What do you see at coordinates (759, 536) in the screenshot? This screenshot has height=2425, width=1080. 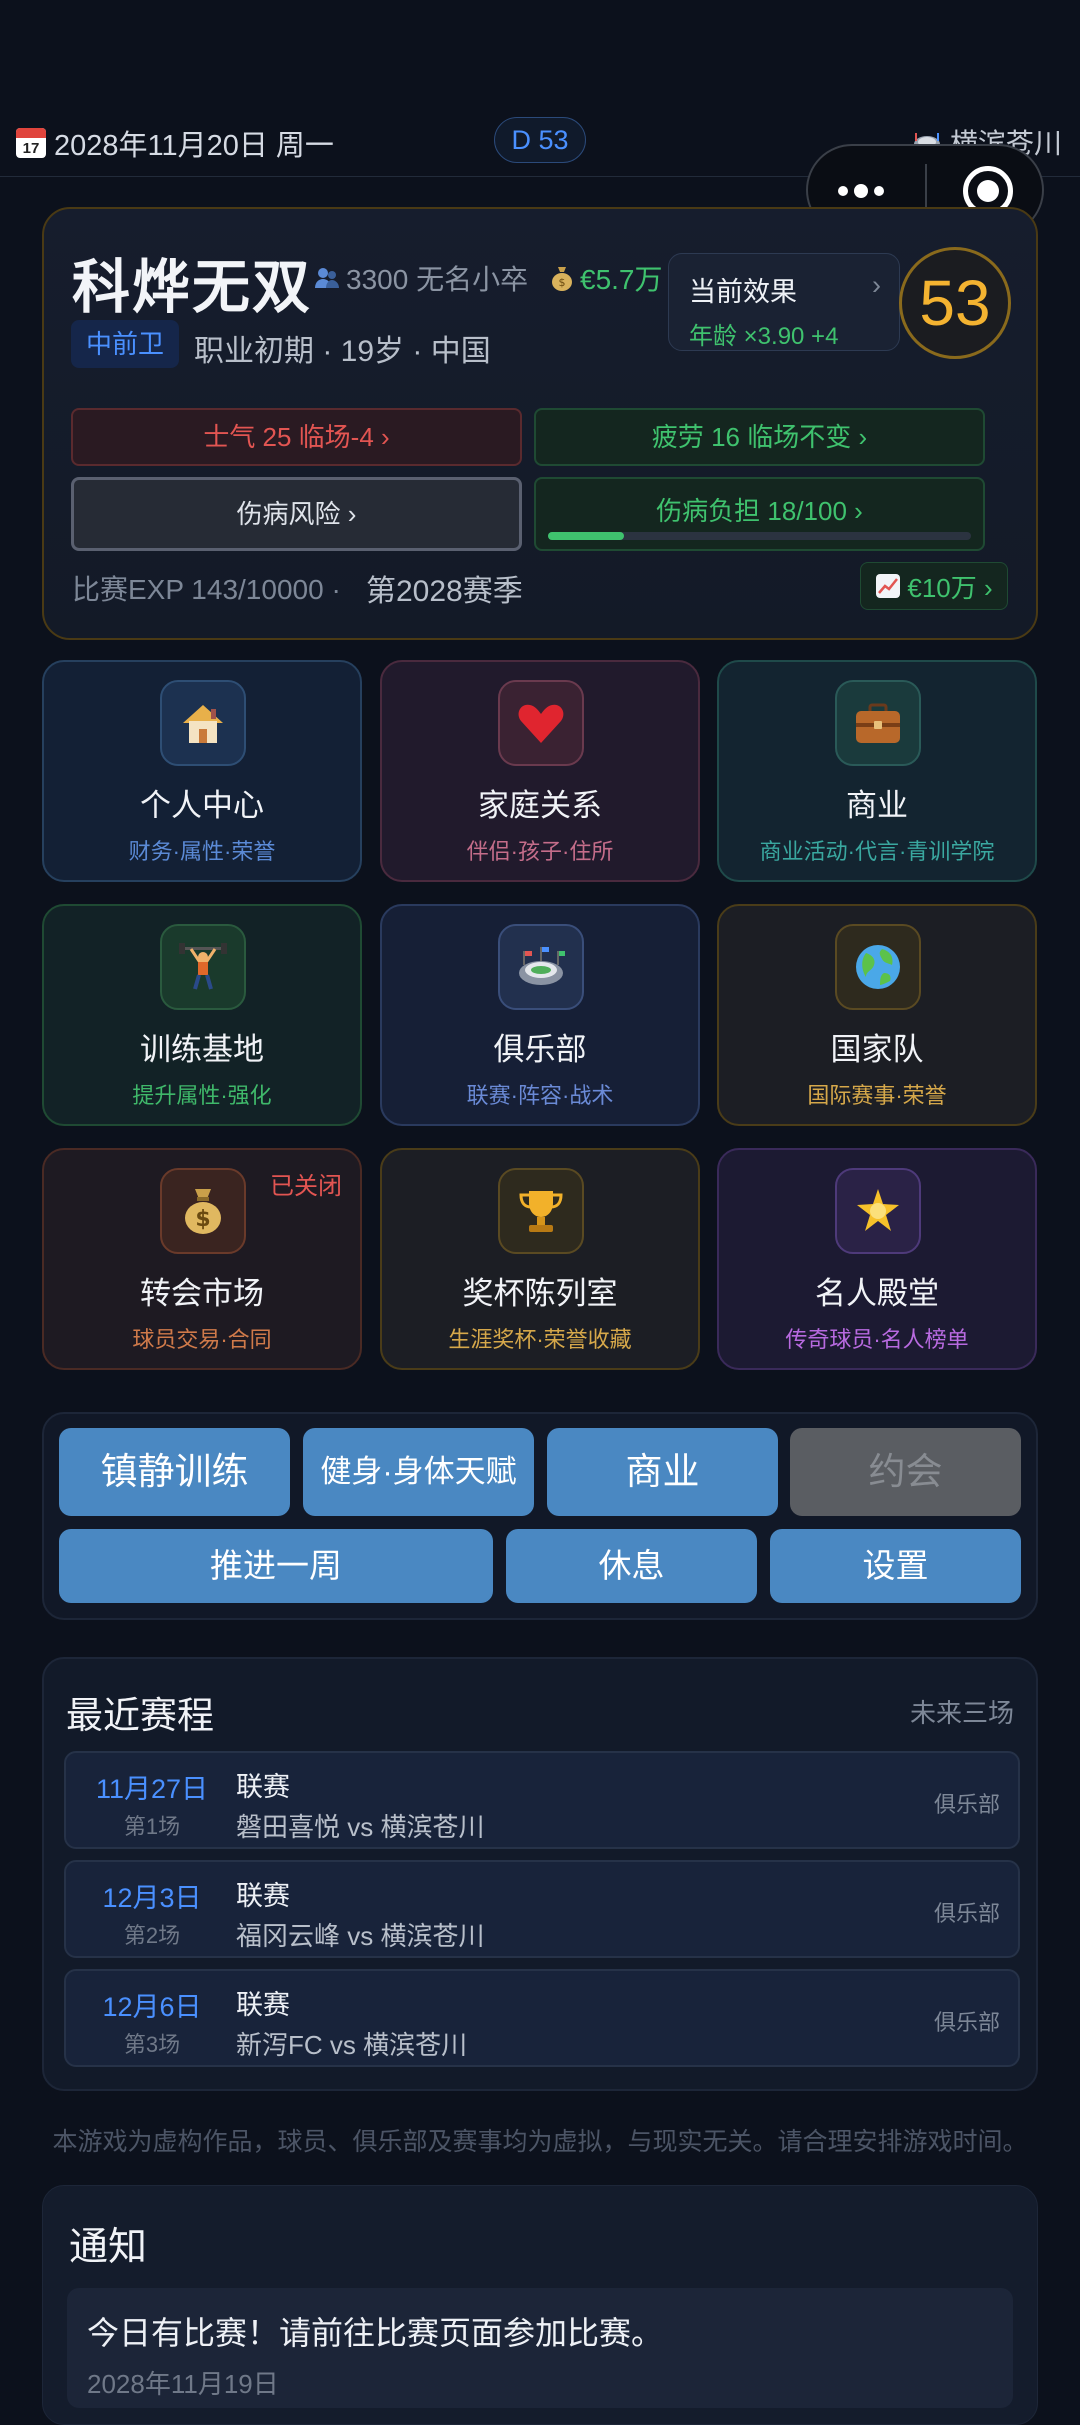 I see `injury-burden-bar` at bounding box center [759, 536].